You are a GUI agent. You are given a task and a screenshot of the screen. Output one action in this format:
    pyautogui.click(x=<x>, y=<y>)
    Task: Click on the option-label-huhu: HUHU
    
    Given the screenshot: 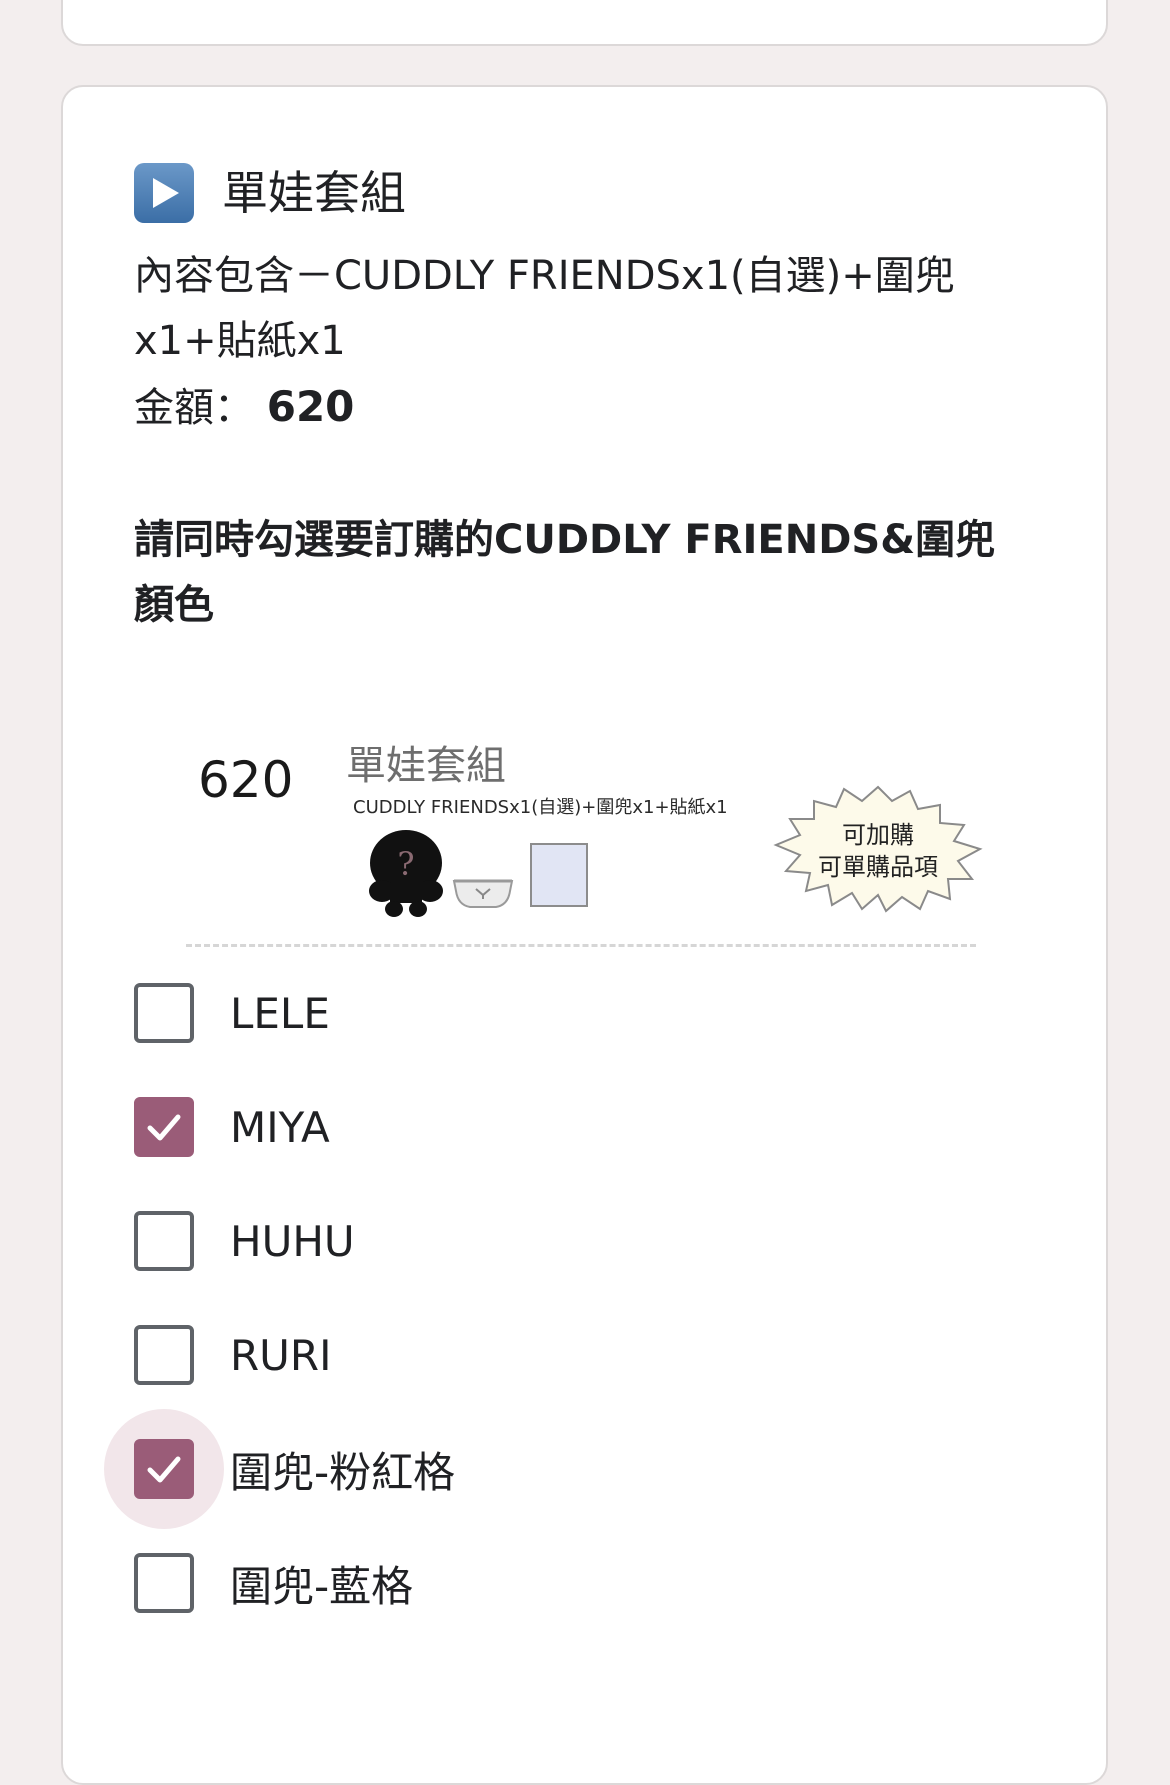 What is the action you would take?
    pyautogui.click(x=292, y=1241)
    